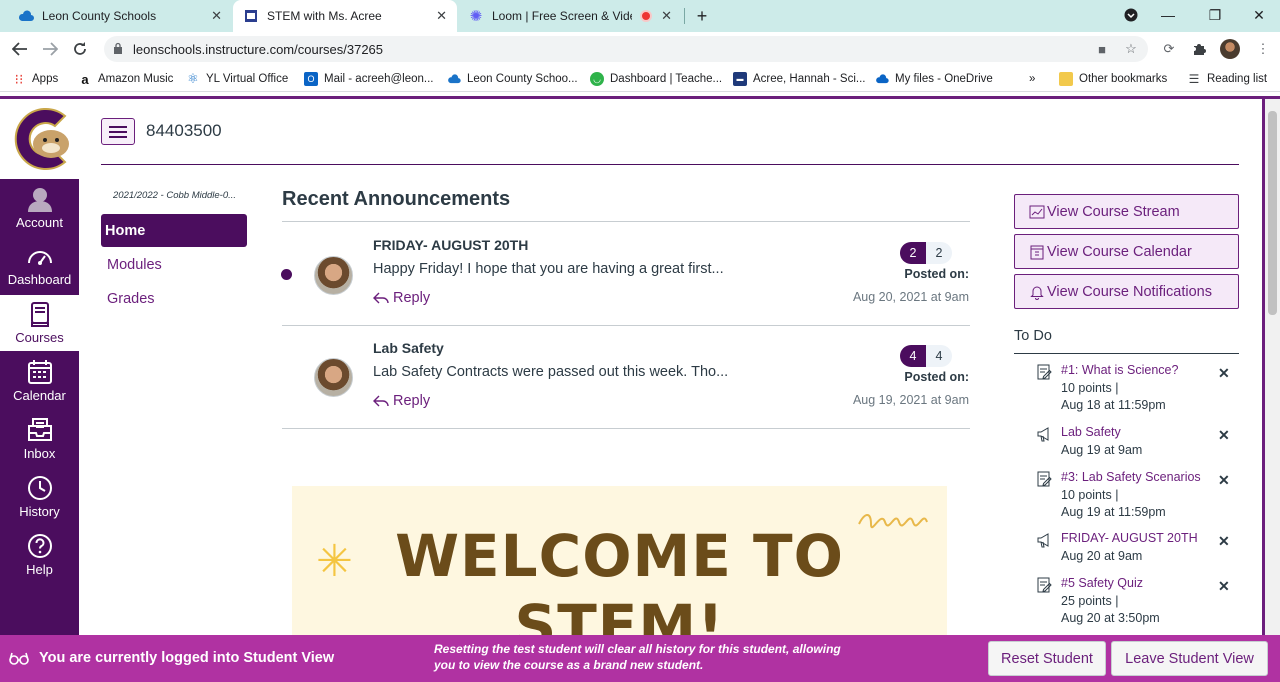 The width and height of the screenshot is (1280, 682). Describe the element at coordinates (39, 546) in the screenshot. I see `help-icon` at that location.